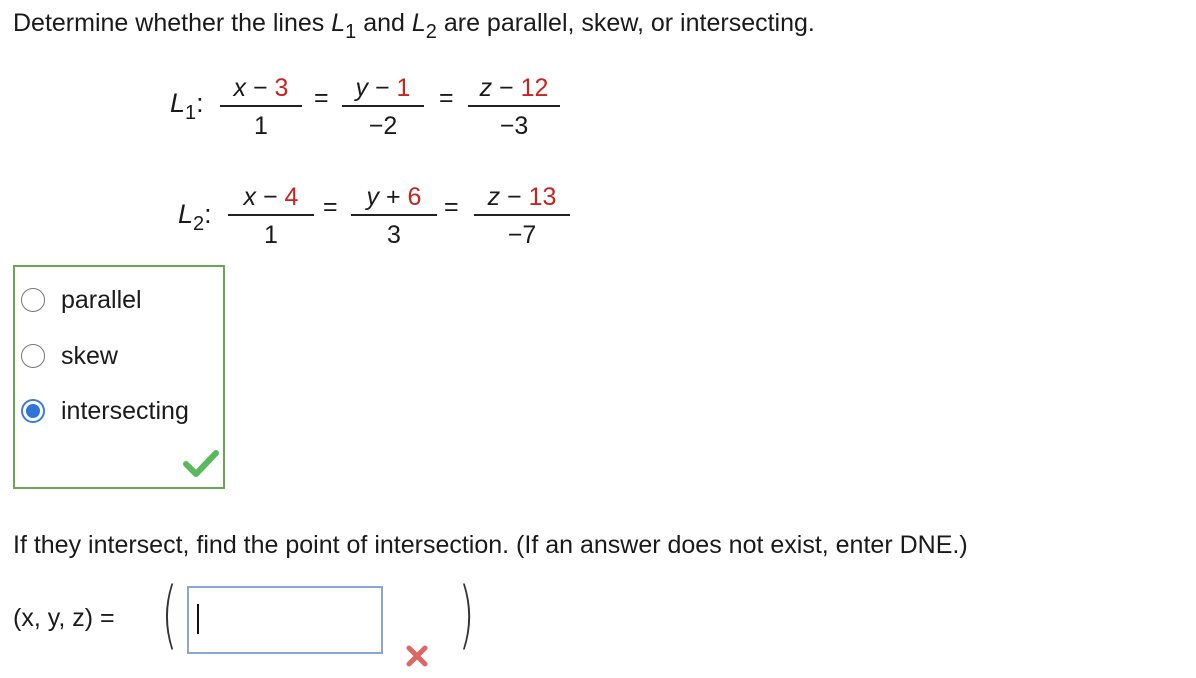  I want to click on line1-x-fraction: x − 3 1, so click(261, 107).